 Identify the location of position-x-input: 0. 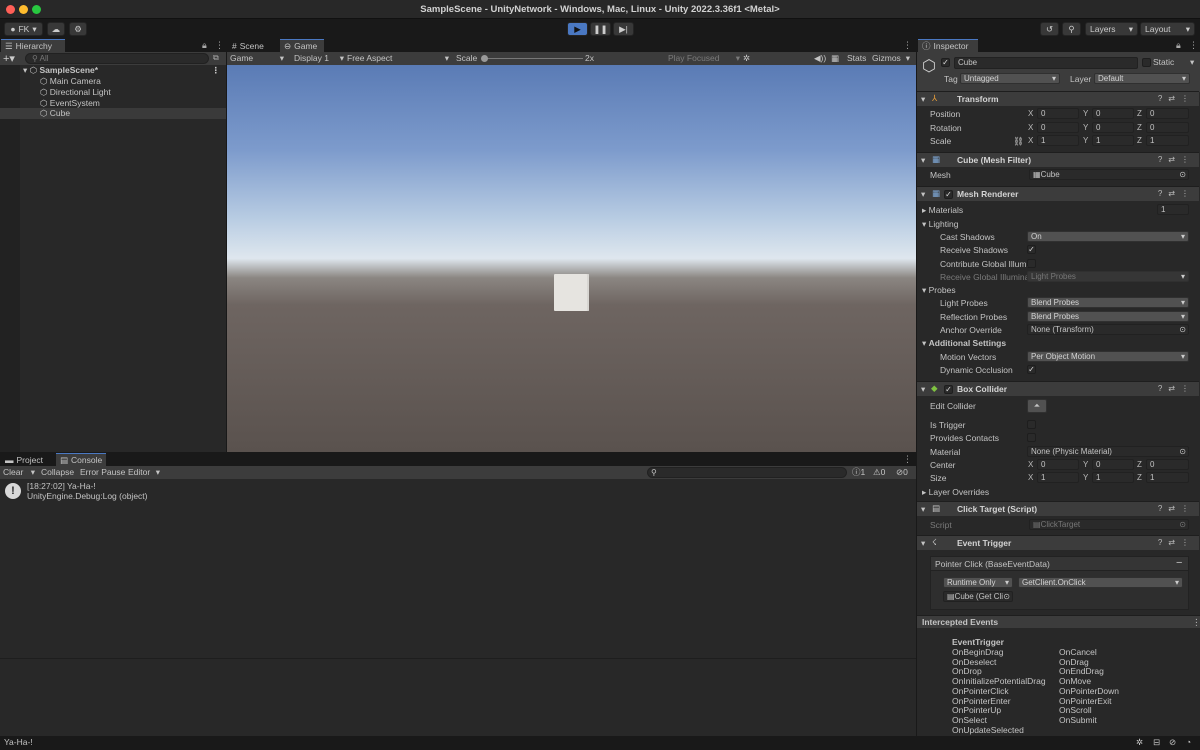
(1058, 113).